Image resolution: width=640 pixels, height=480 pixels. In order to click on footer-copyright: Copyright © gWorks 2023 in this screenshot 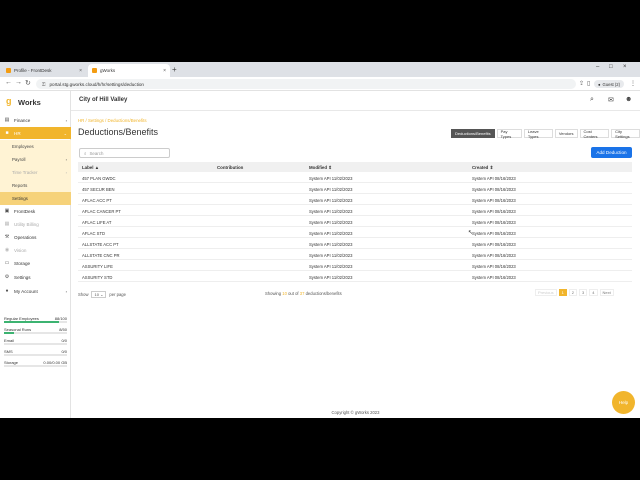, I will do `click(355, 412)`.